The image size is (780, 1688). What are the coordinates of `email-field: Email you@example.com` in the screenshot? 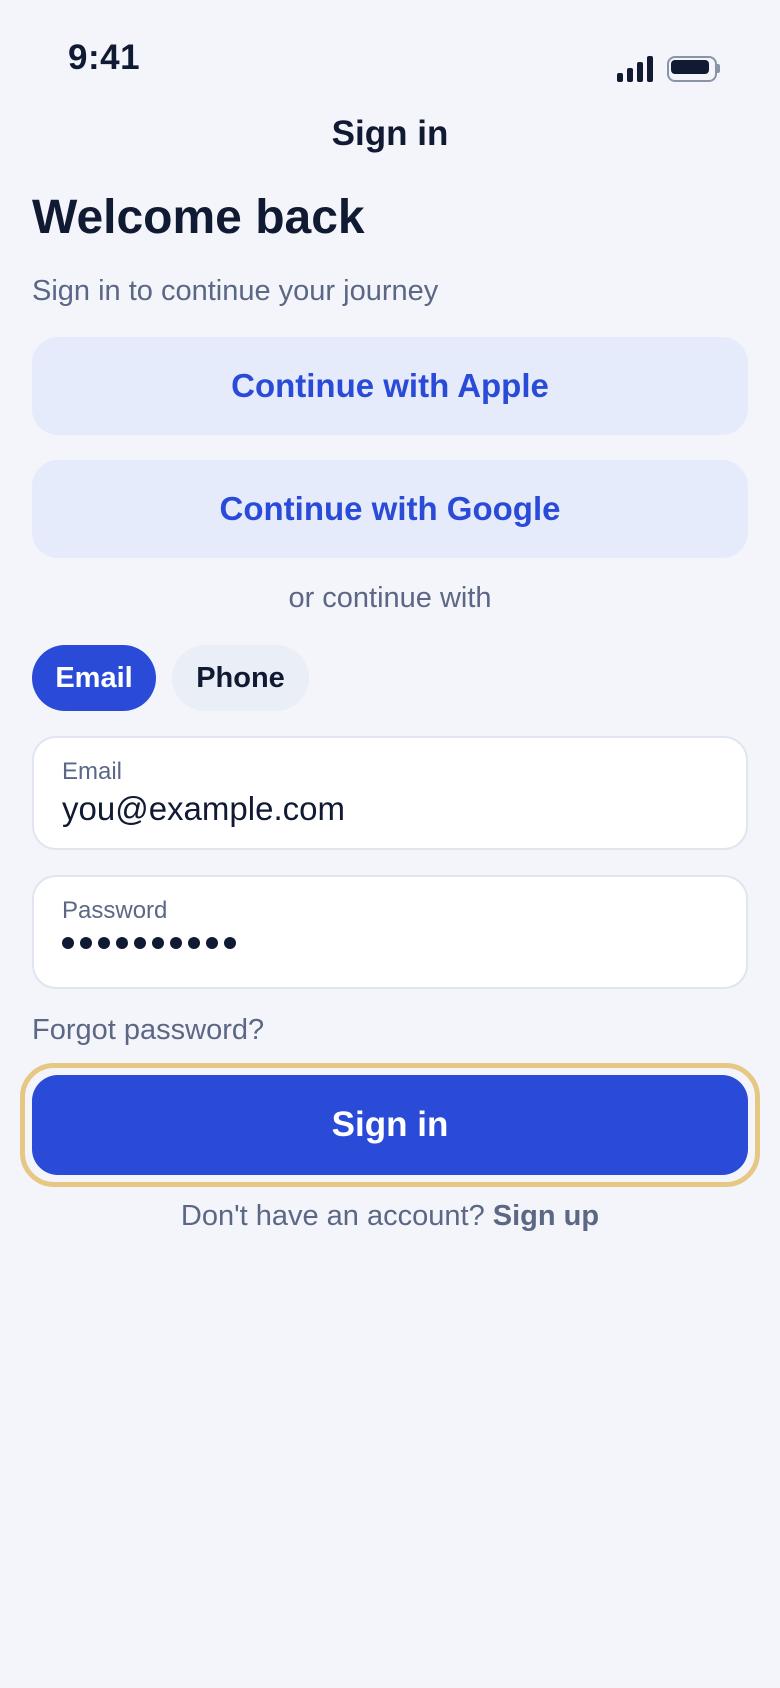 It's located at (390, 793).